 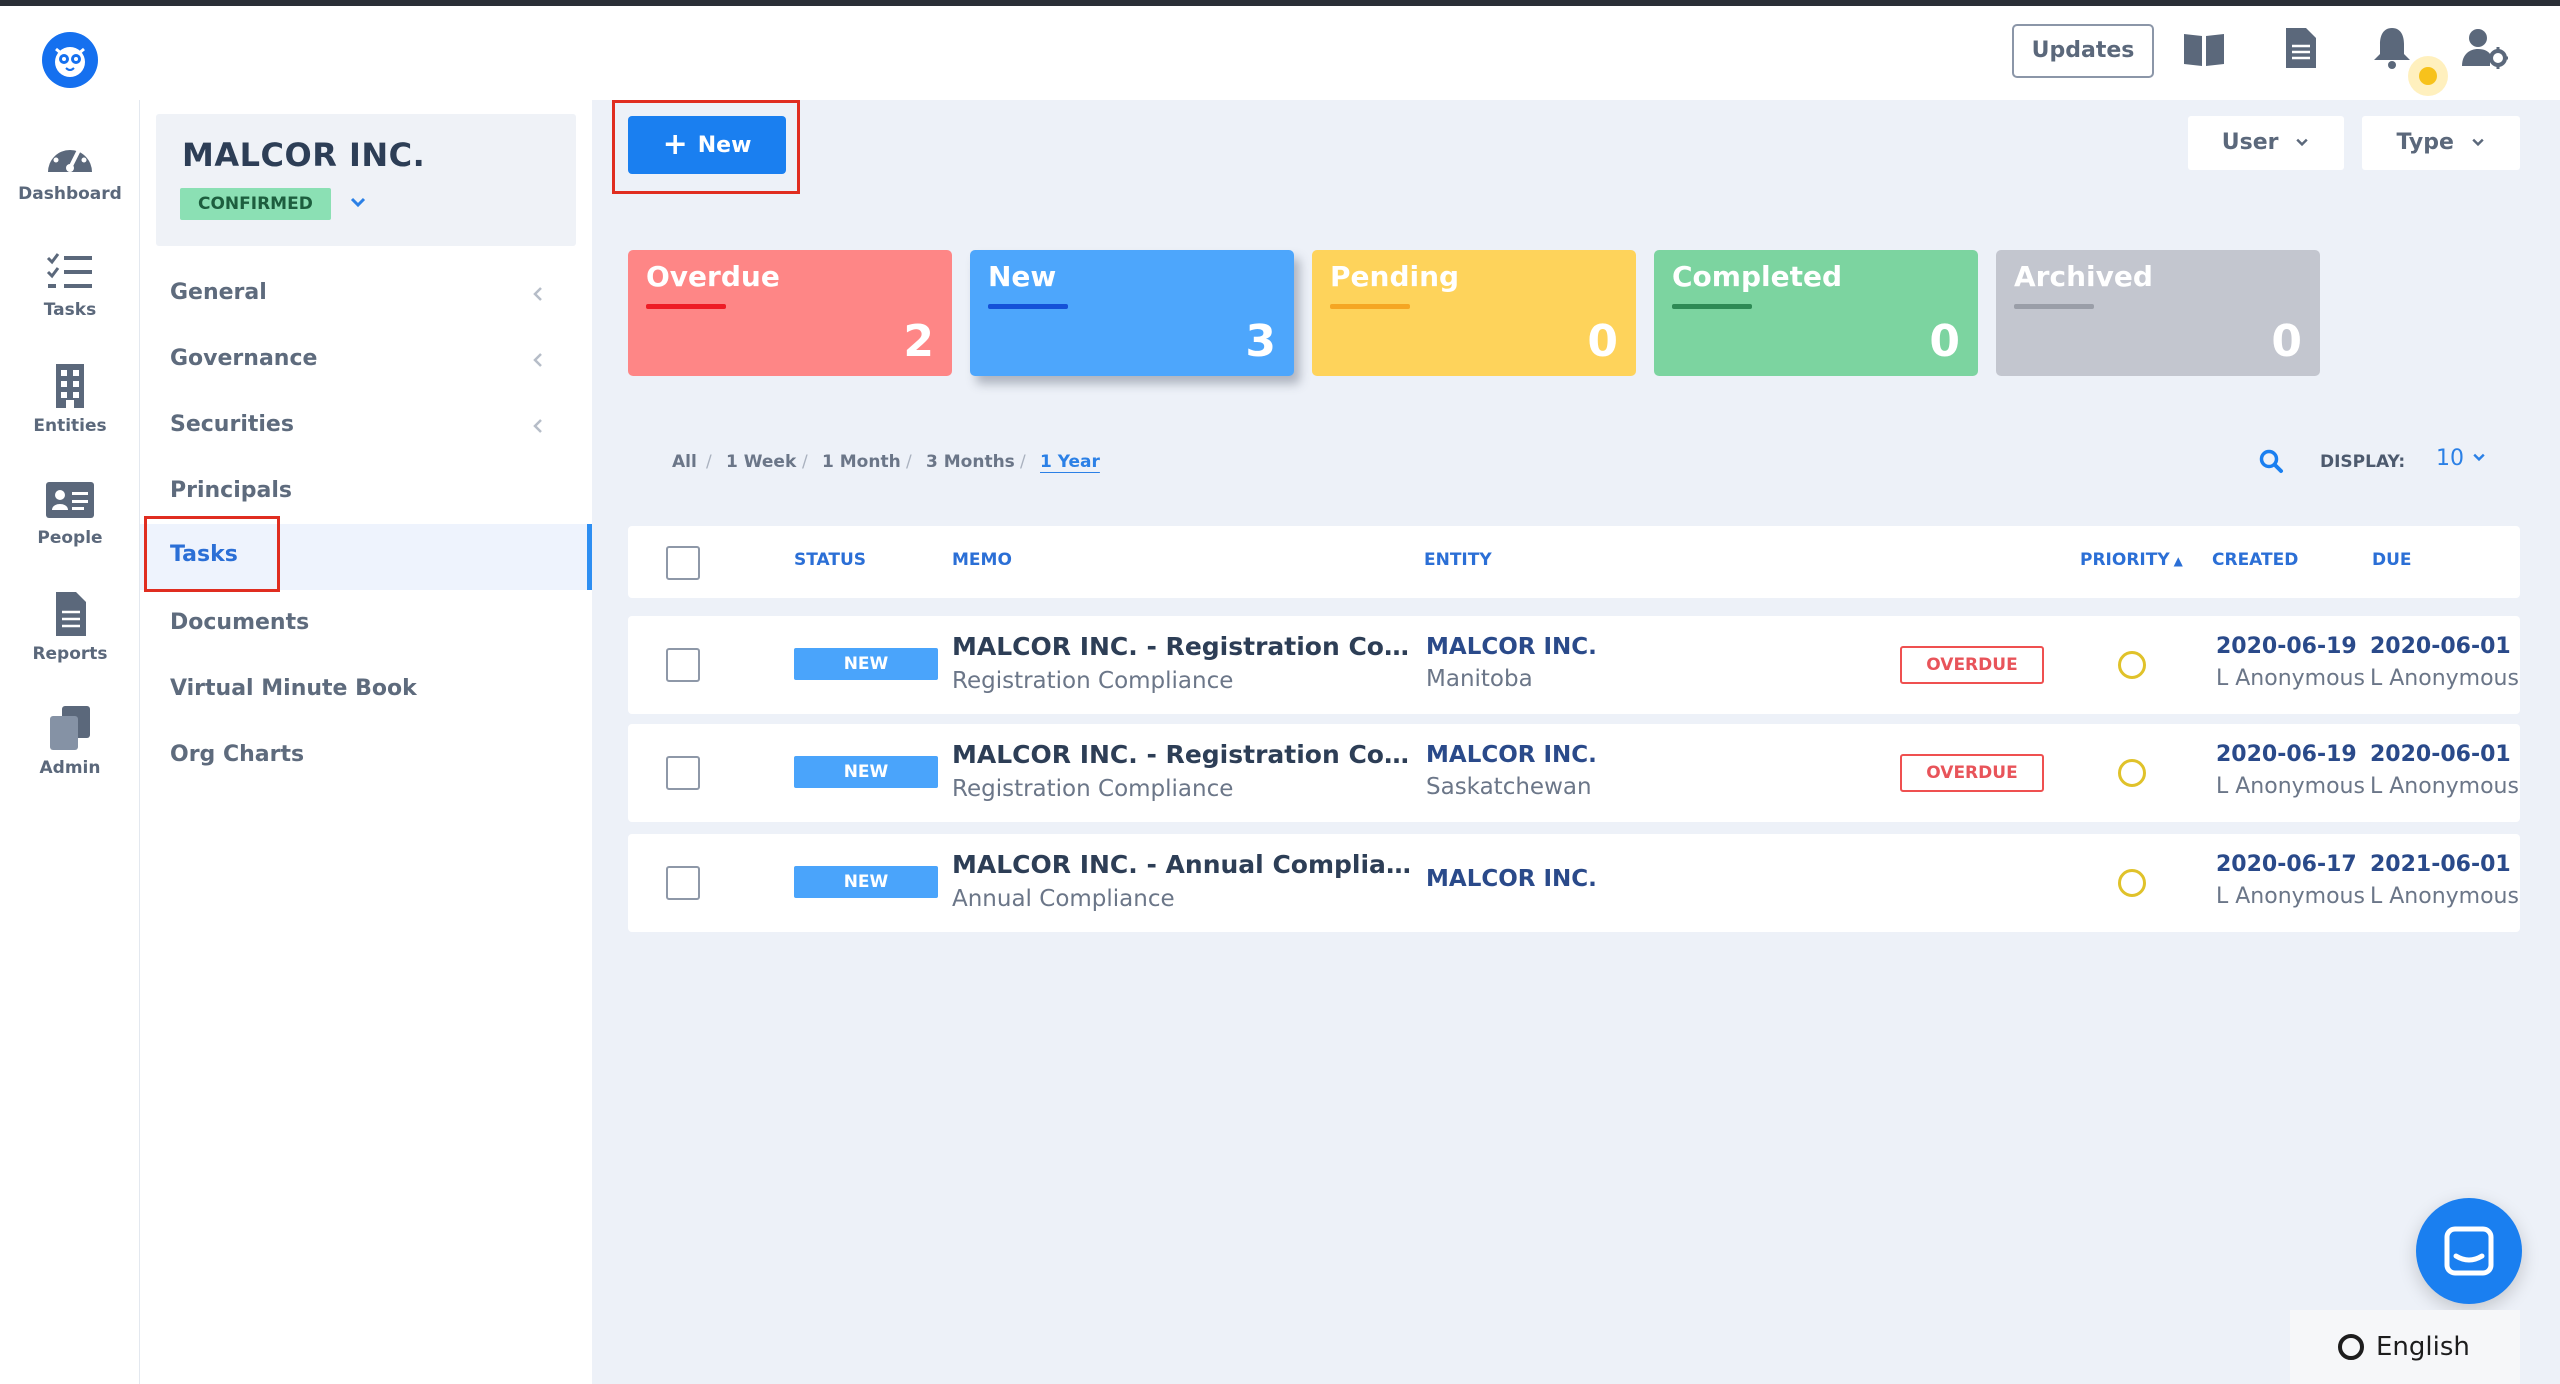 What do you see at coordinates (830, 560) in the screenshot?
I see `column-status: STATUS` at bounding box center [830, 560].